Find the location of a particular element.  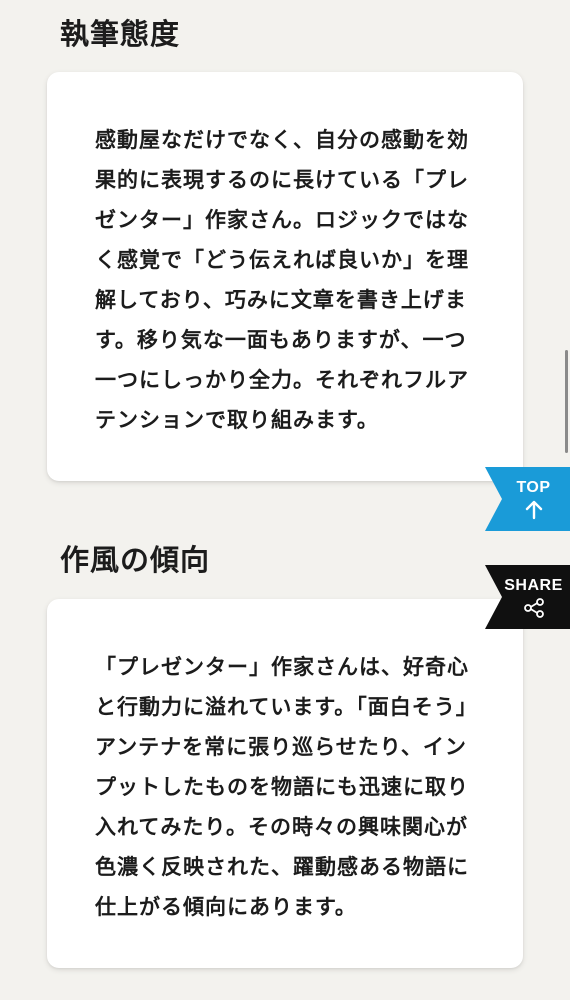

back-to-top-button: TOP is located at coordinates (527, 499).